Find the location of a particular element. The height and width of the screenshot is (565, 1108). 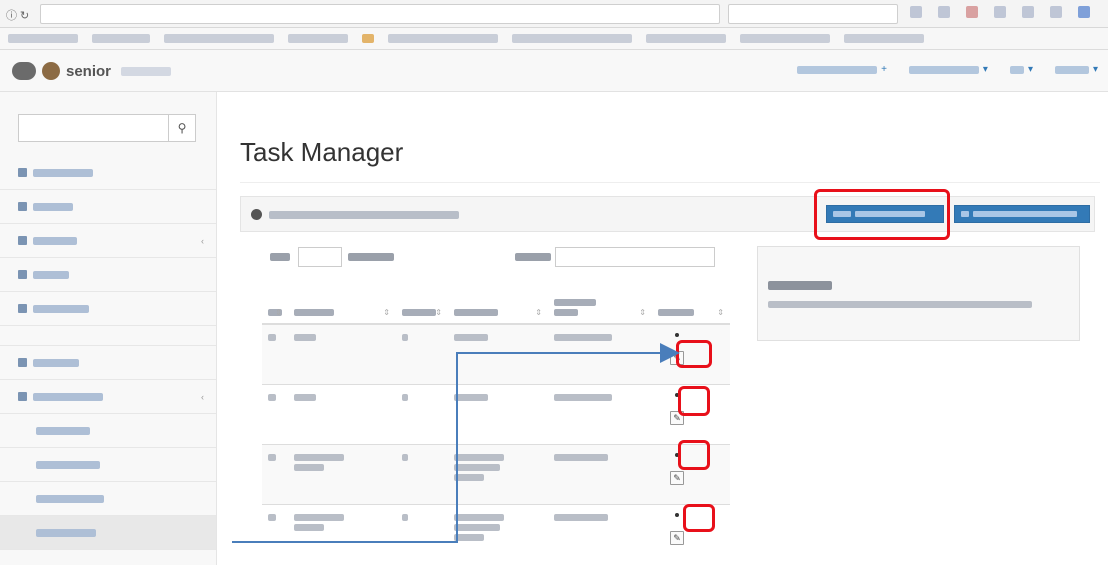

glasses-icon is located at coordinates (24, 71).